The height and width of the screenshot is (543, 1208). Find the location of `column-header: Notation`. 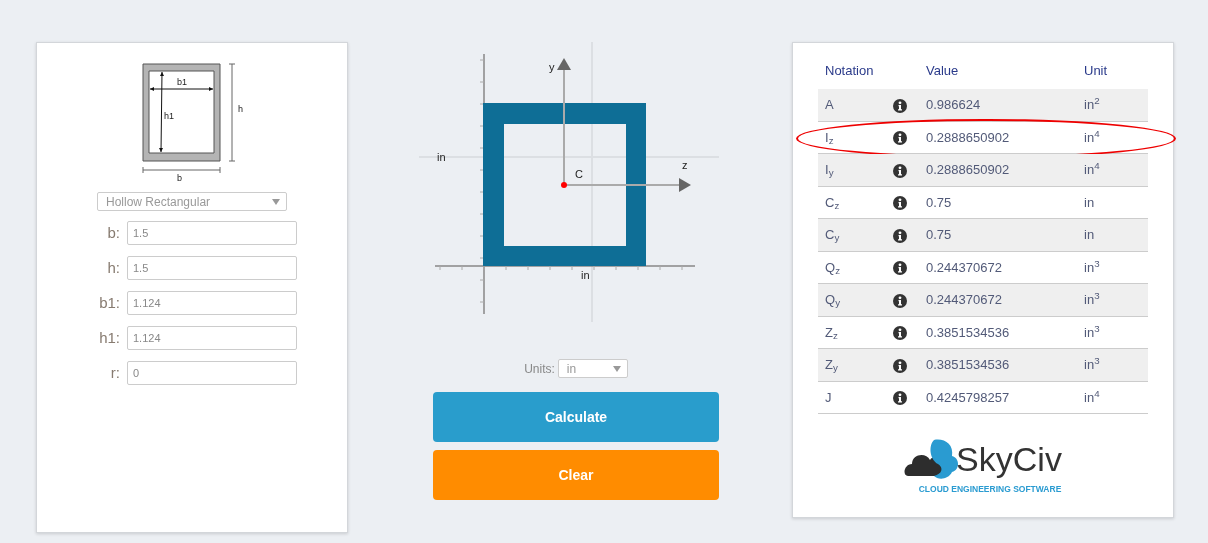

column-header: Notation is located at coordinates (849, 71).